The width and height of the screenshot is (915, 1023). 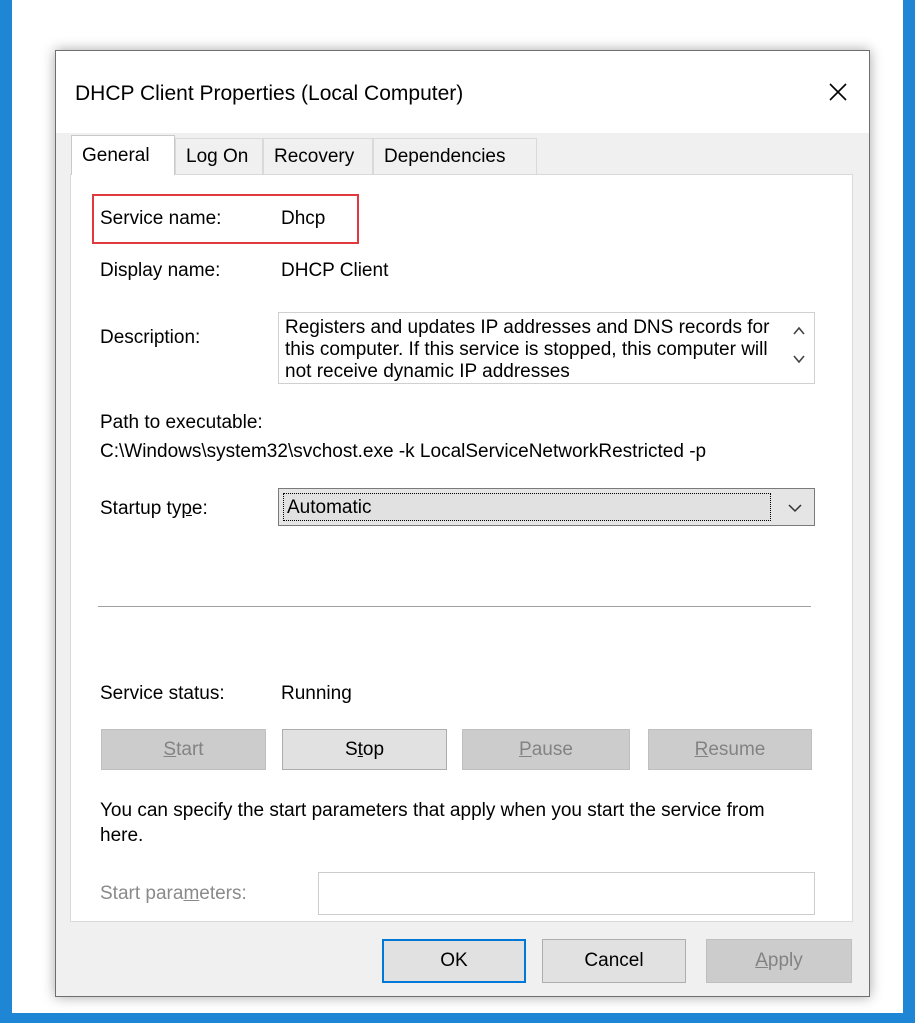 I want to click on startup-type-select: Automatic, so click(x=546, y=507).